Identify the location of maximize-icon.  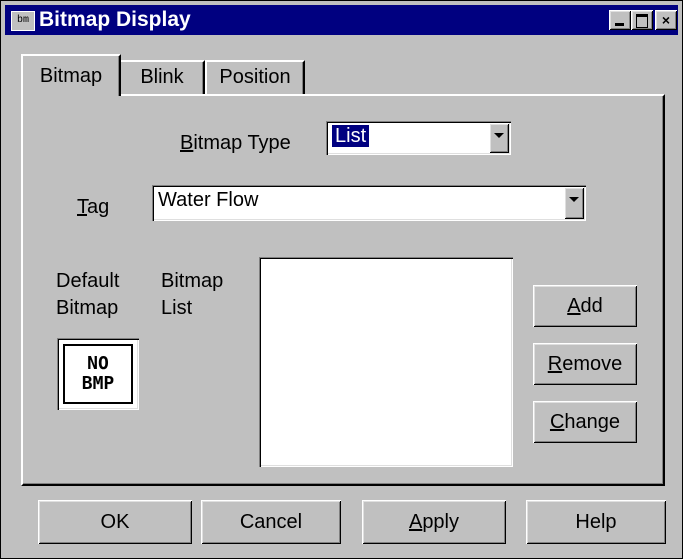
(642, 21).